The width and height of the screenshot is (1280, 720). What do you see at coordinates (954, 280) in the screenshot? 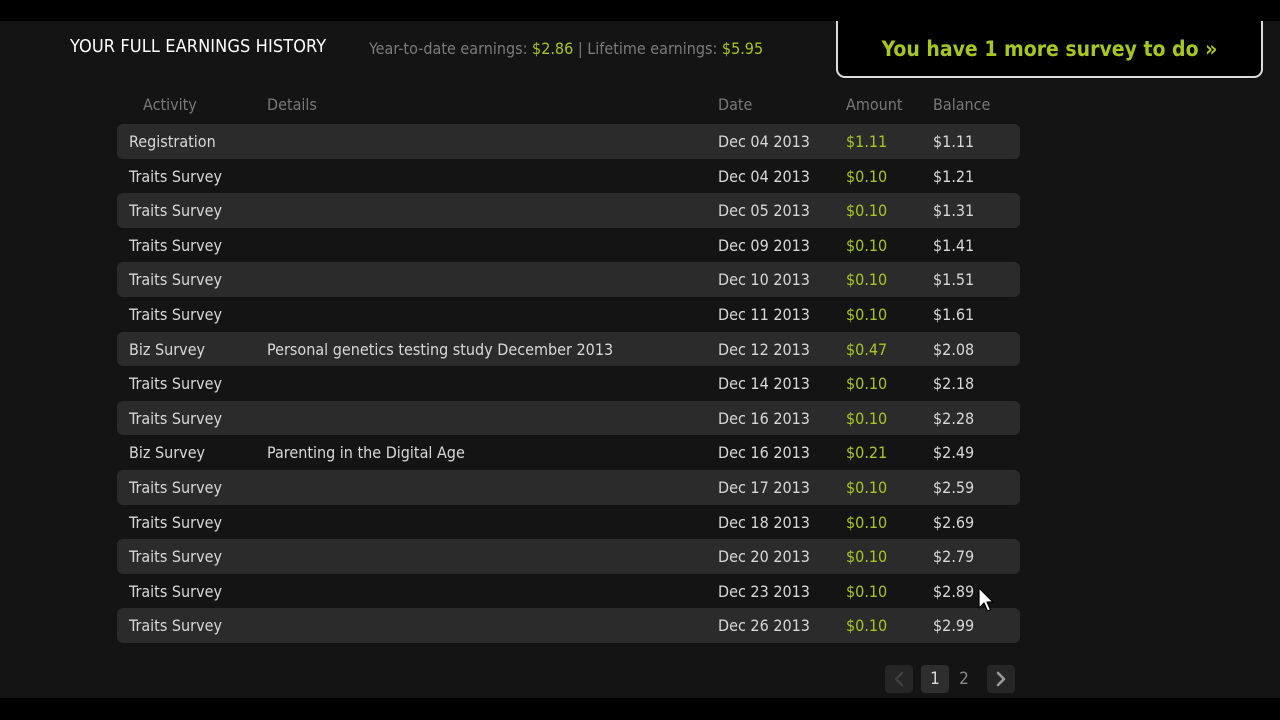
I see `row-balance: $1.51` at bounding box center [954, 280].